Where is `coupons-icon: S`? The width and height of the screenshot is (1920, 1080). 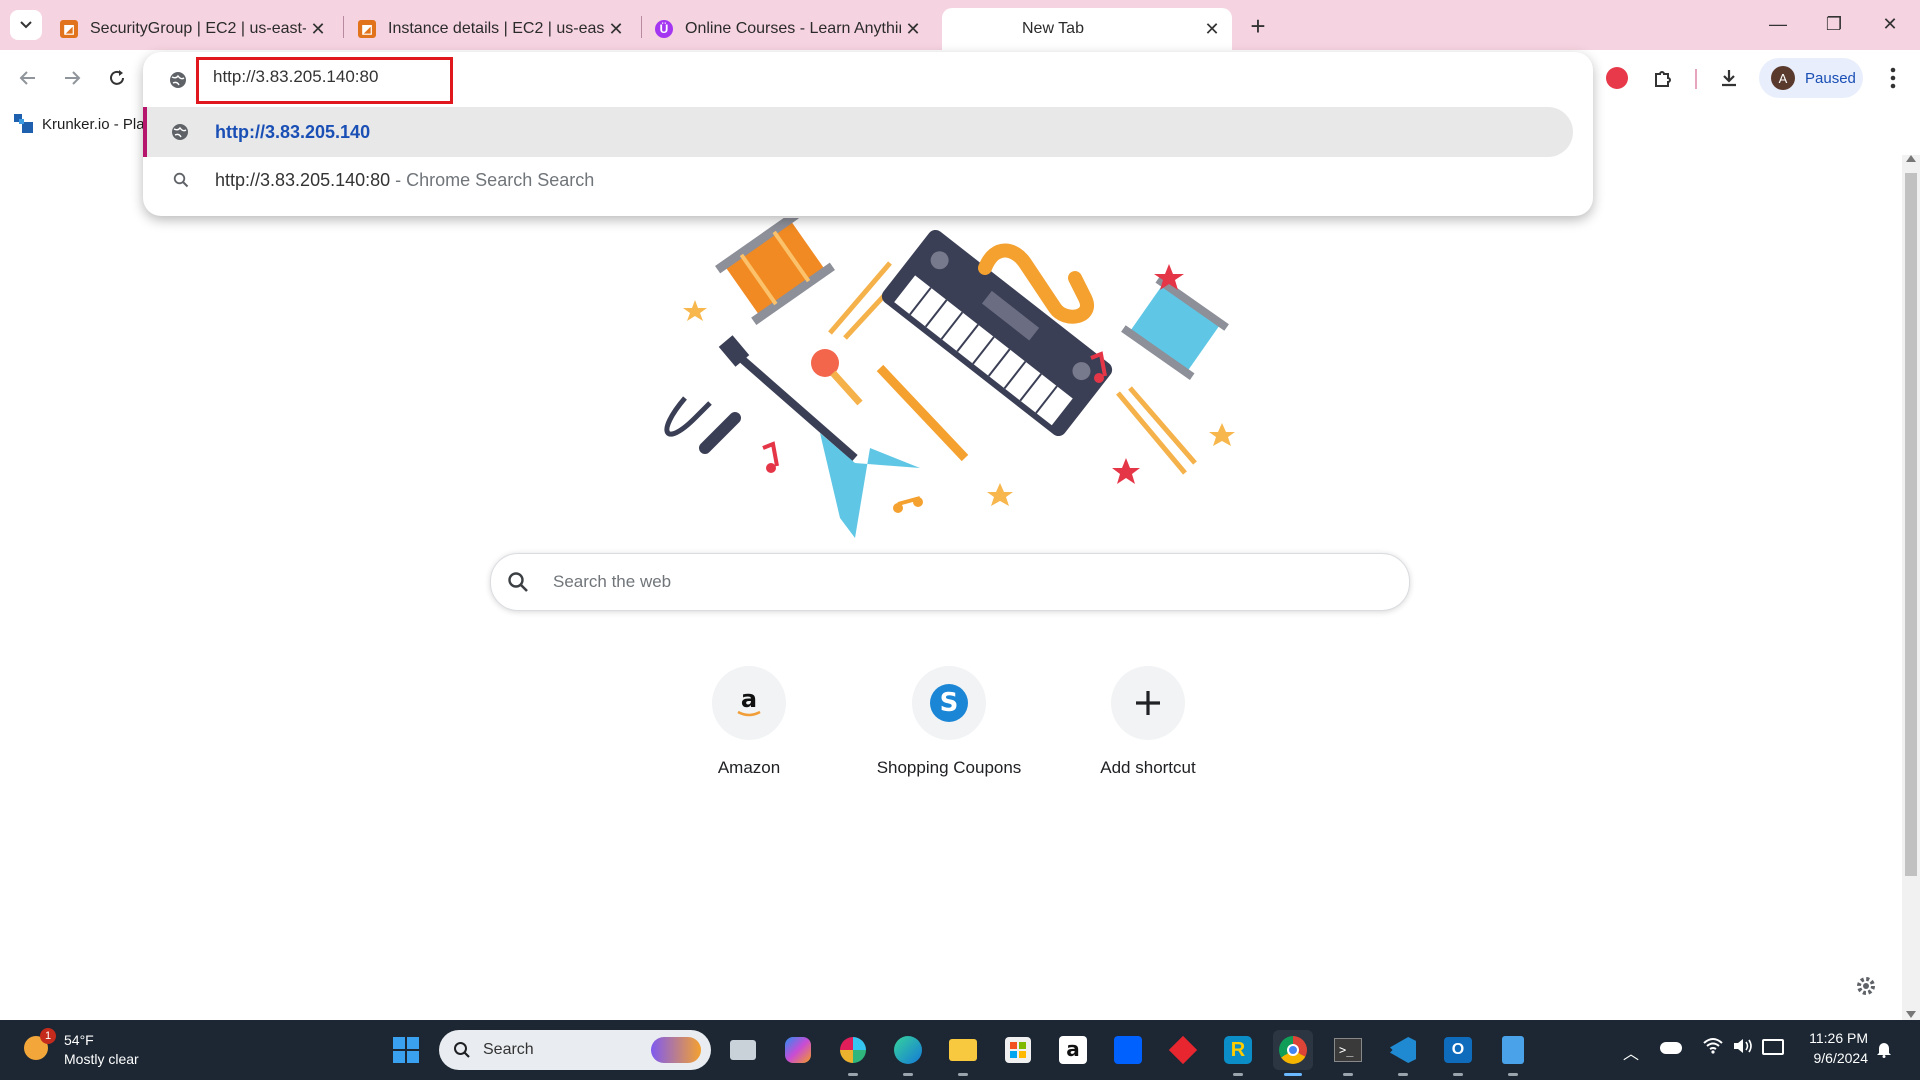
coupons-icon: S is located at coordinates (949, 703).